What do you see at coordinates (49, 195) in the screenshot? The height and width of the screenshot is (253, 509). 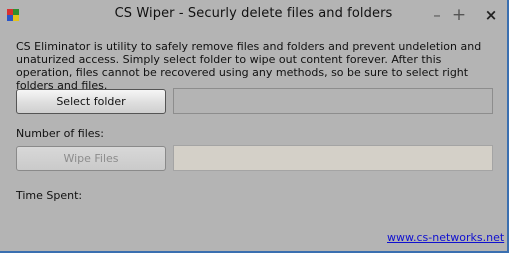 I see `time-spent-label: Time Spent:` at bounding box center [49, 195].